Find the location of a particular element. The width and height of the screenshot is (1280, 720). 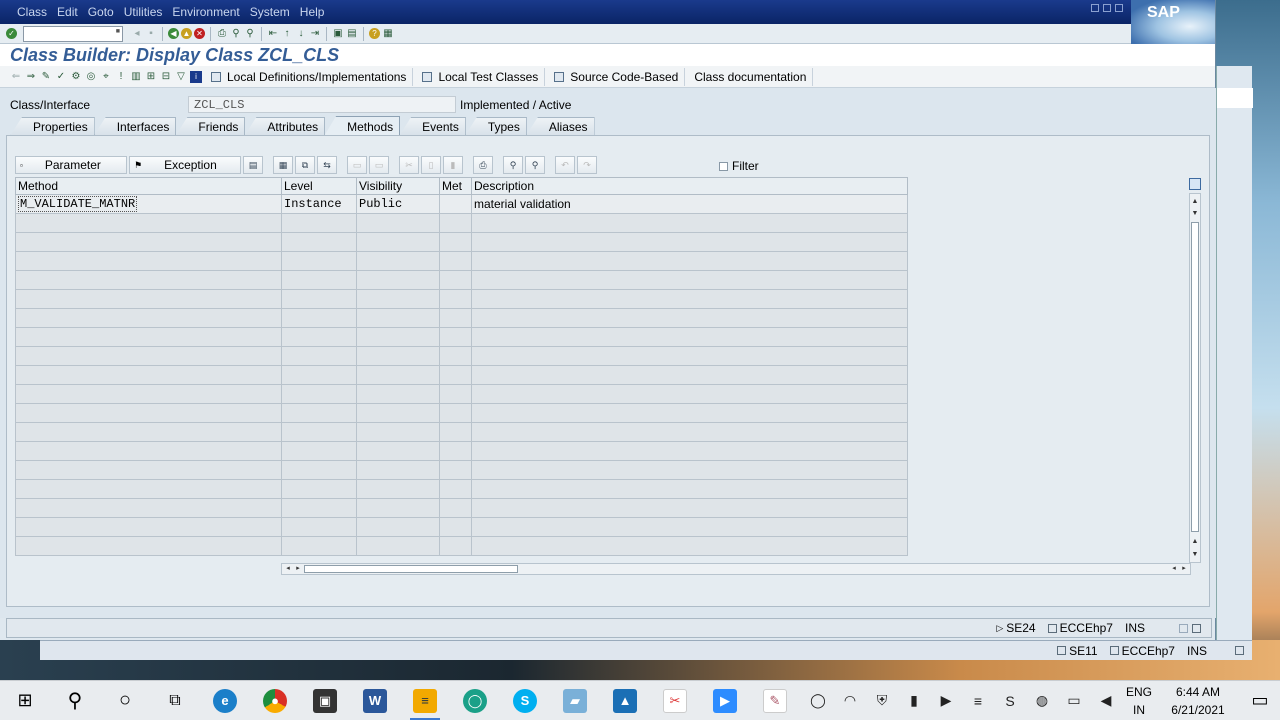

col-description: Description is located at coordinates (689, 186).